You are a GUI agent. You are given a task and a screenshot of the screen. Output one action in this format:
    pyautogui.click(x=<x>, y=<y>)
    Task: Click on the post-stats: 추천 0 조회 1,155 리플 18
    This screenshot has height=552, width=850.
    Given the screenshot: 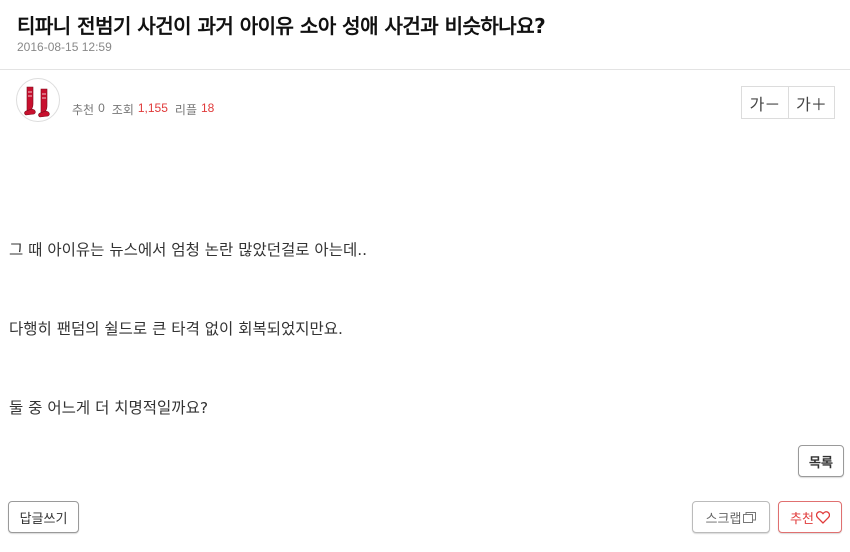 What is the action you would take?
    pyautogui.click(x=146, y=109)
    